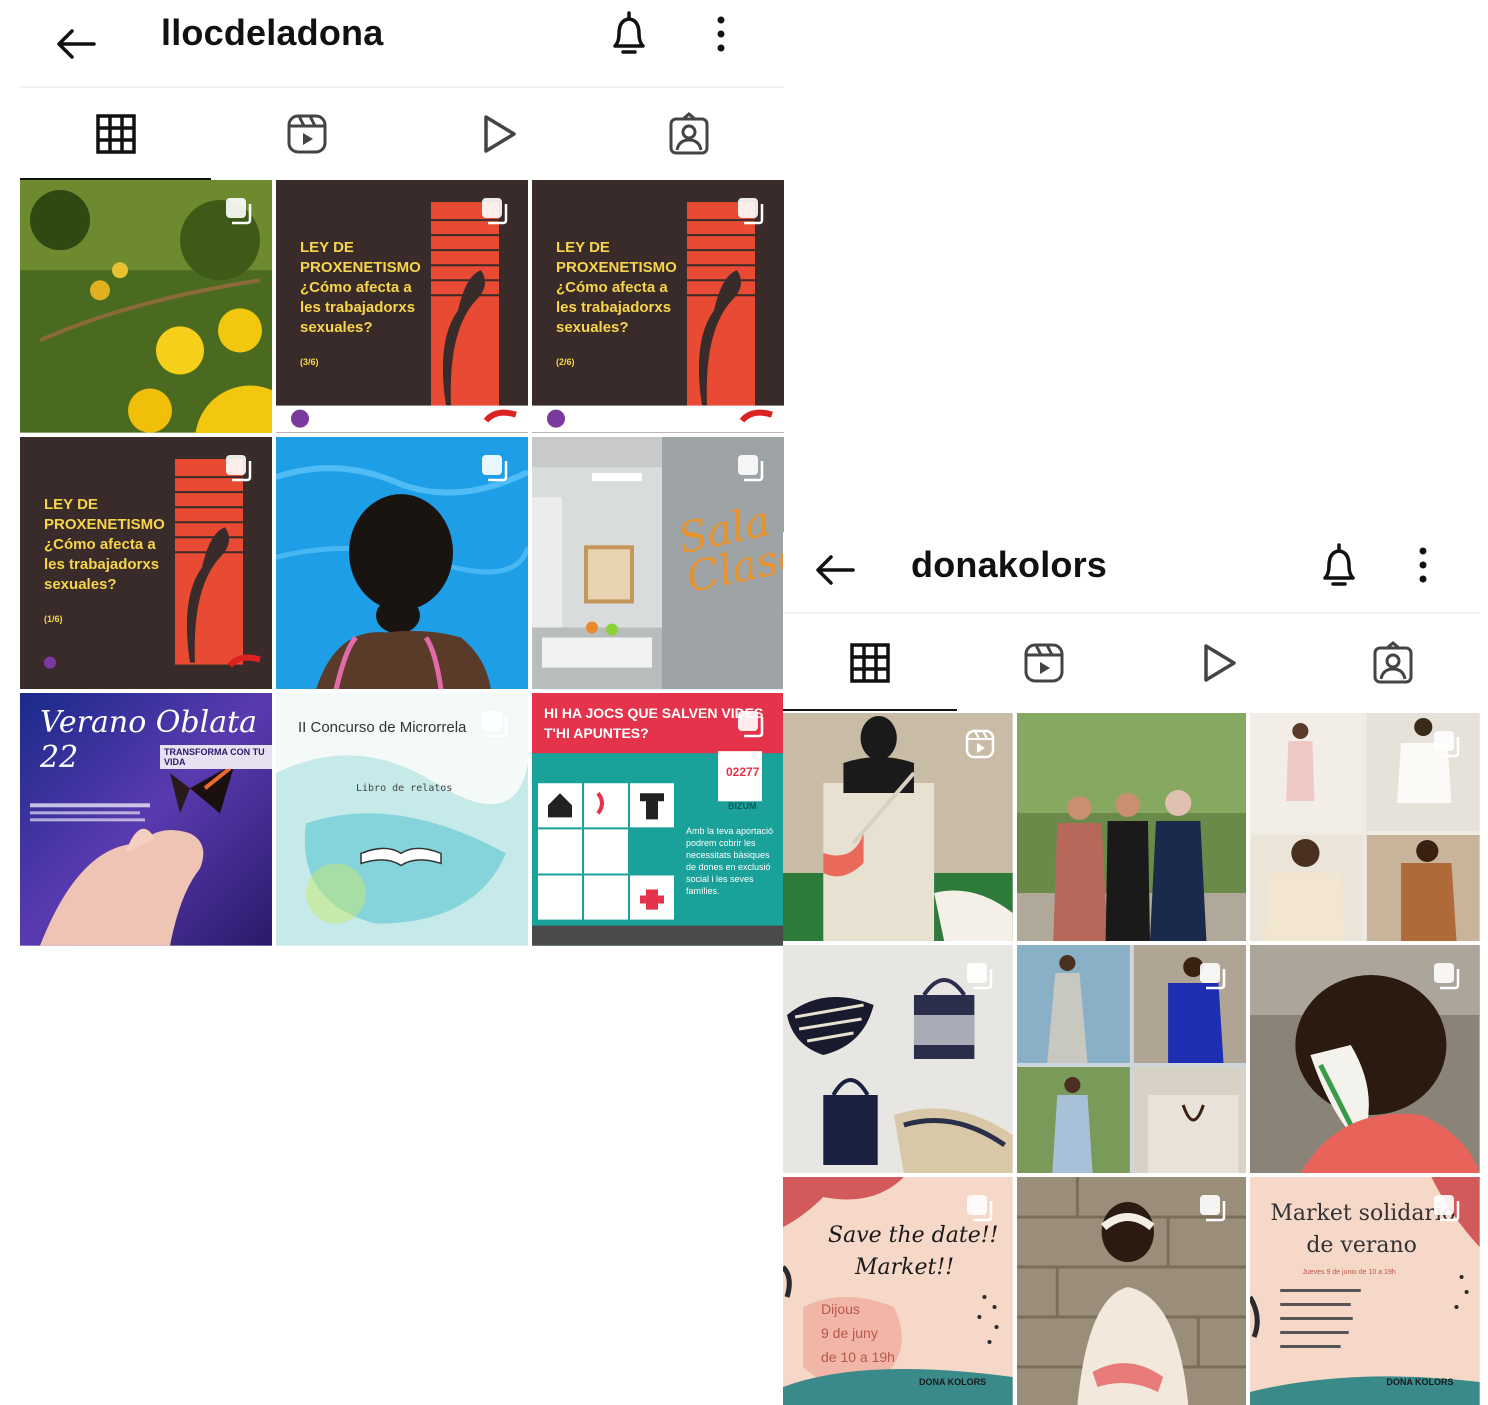 The image size is (1488, 1405). Describe the element at coordinates (146, 306) in the screenshot. I see `post-flowers` at that location.